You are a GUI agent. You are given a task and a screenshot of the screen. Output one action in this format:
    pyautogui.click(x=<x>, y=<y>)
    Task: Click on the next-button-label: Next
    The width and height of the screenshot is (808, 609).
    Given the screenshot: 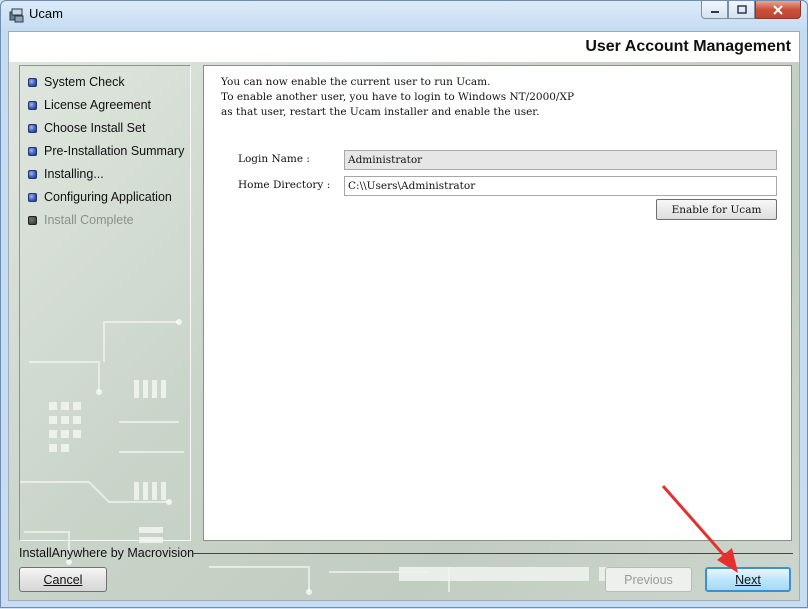 What is the action you would take?
    pyautogui.click(x=748, y=579)
    